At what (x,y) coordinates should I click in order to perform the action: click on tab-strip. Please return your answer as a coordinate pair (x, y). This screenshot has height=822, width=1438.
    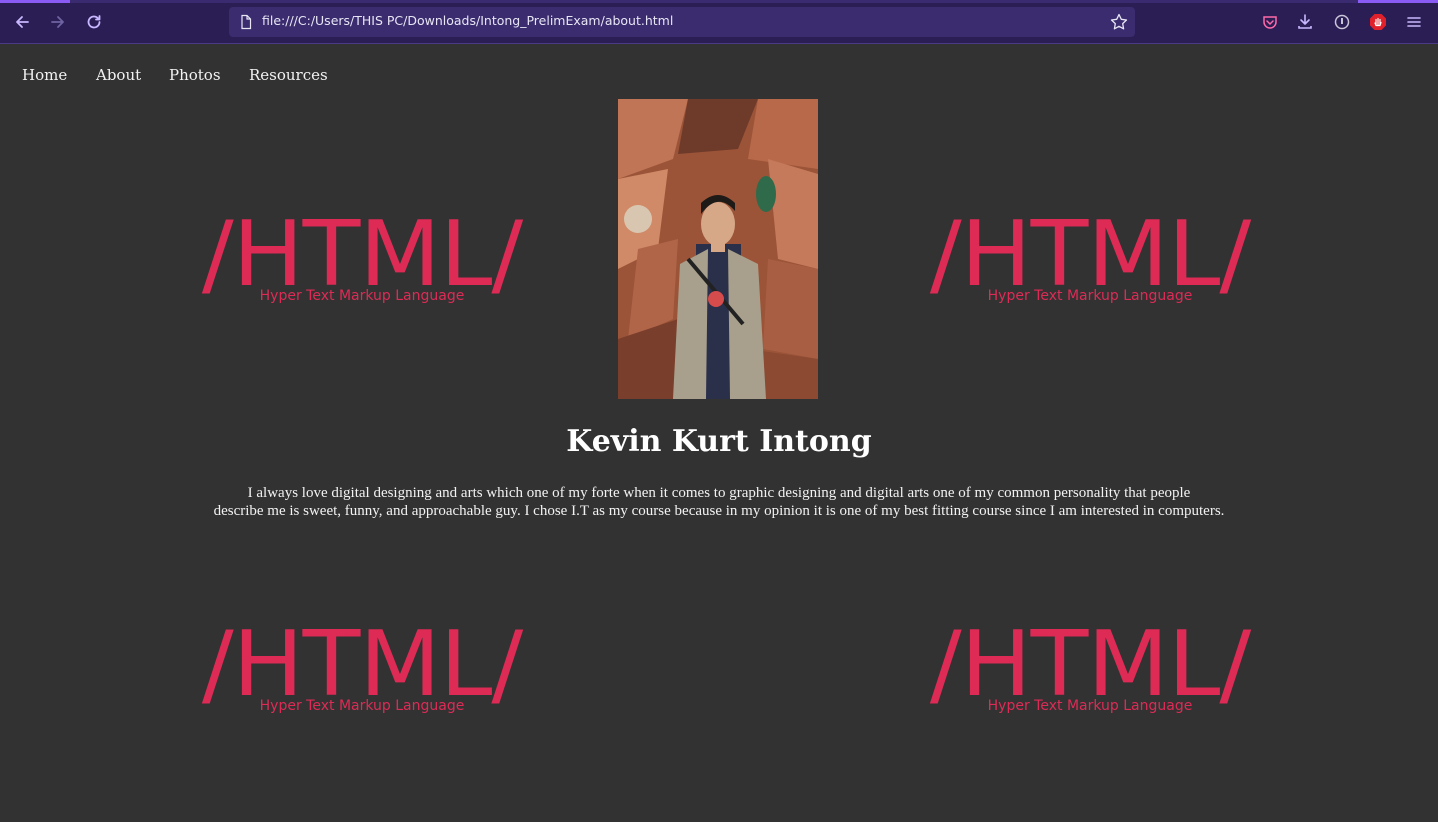
    Looking at the image, I should click on (719, 1).